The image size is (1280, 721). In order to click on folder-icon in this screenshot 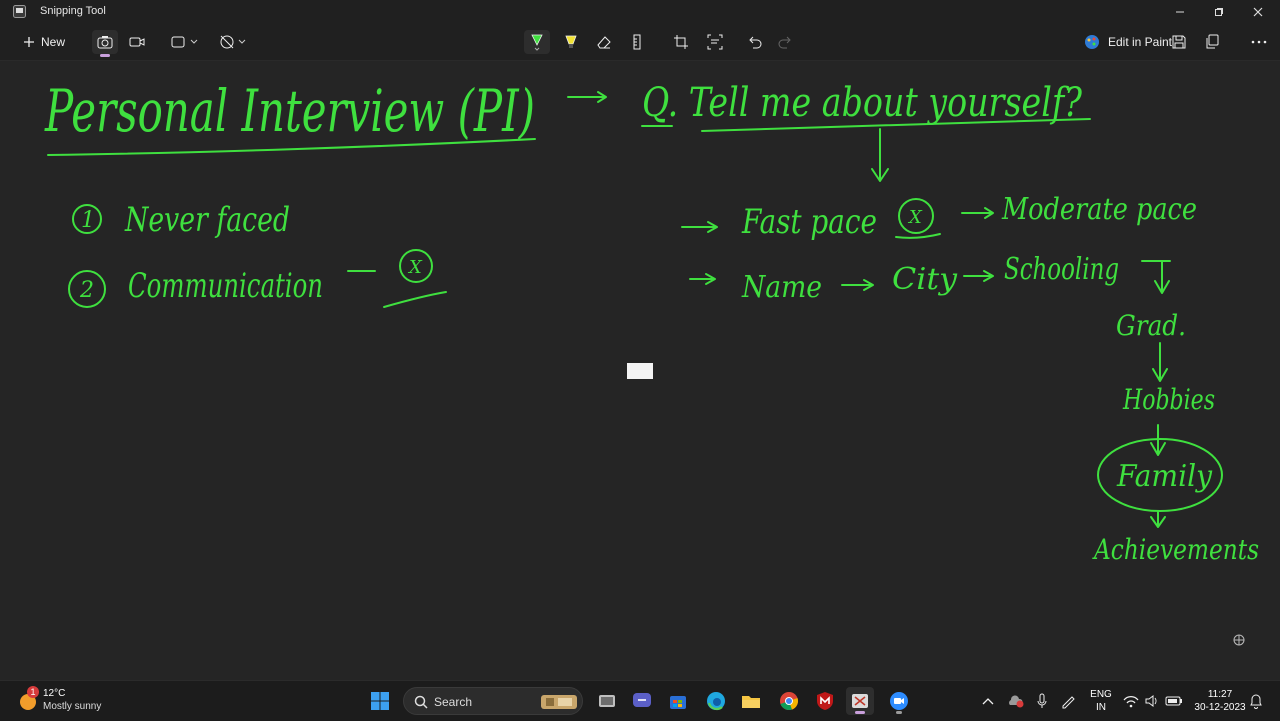, I will do `click(751, 702)`.